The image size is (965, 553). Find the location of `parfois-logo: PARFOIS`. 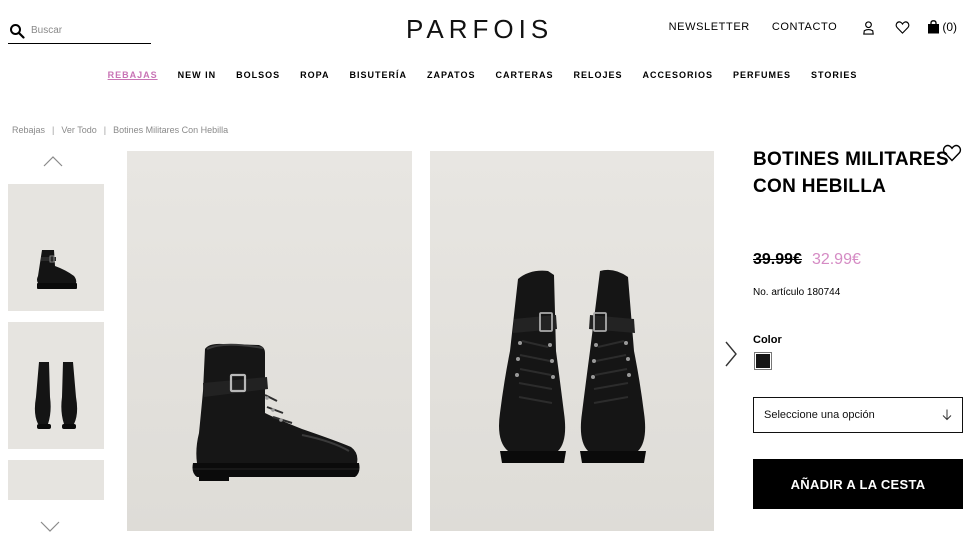

parfois-logo: PARFOIS is located at coordinates (486, 29).